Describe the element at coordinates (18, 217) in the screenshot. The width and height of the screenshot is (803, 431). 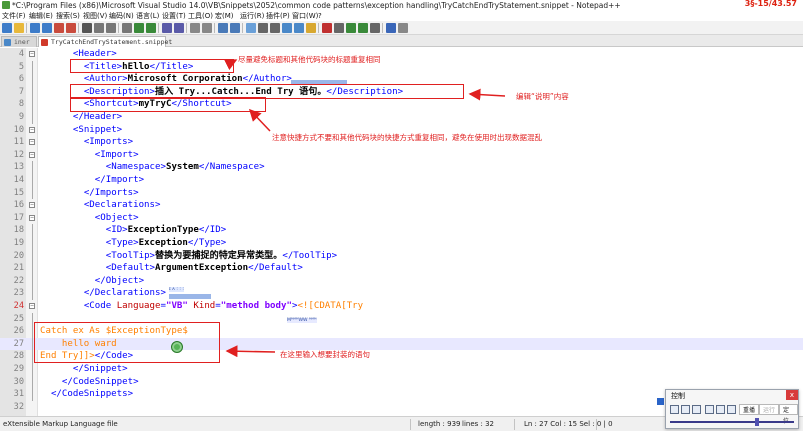
I see `line-number: 17` at that location.